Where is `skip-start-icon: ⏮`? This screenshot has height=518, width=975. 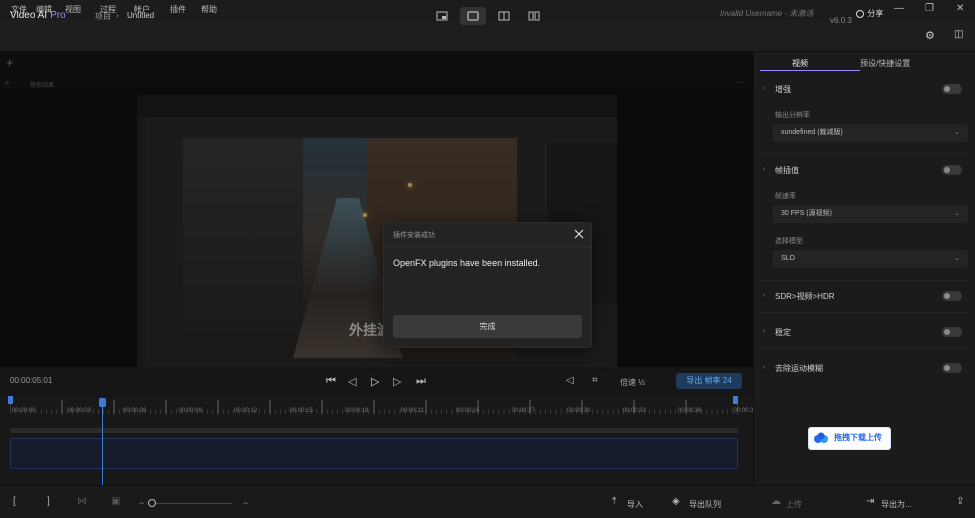 skip-start-icon: ⏮ is located at coordinates (331, 381).